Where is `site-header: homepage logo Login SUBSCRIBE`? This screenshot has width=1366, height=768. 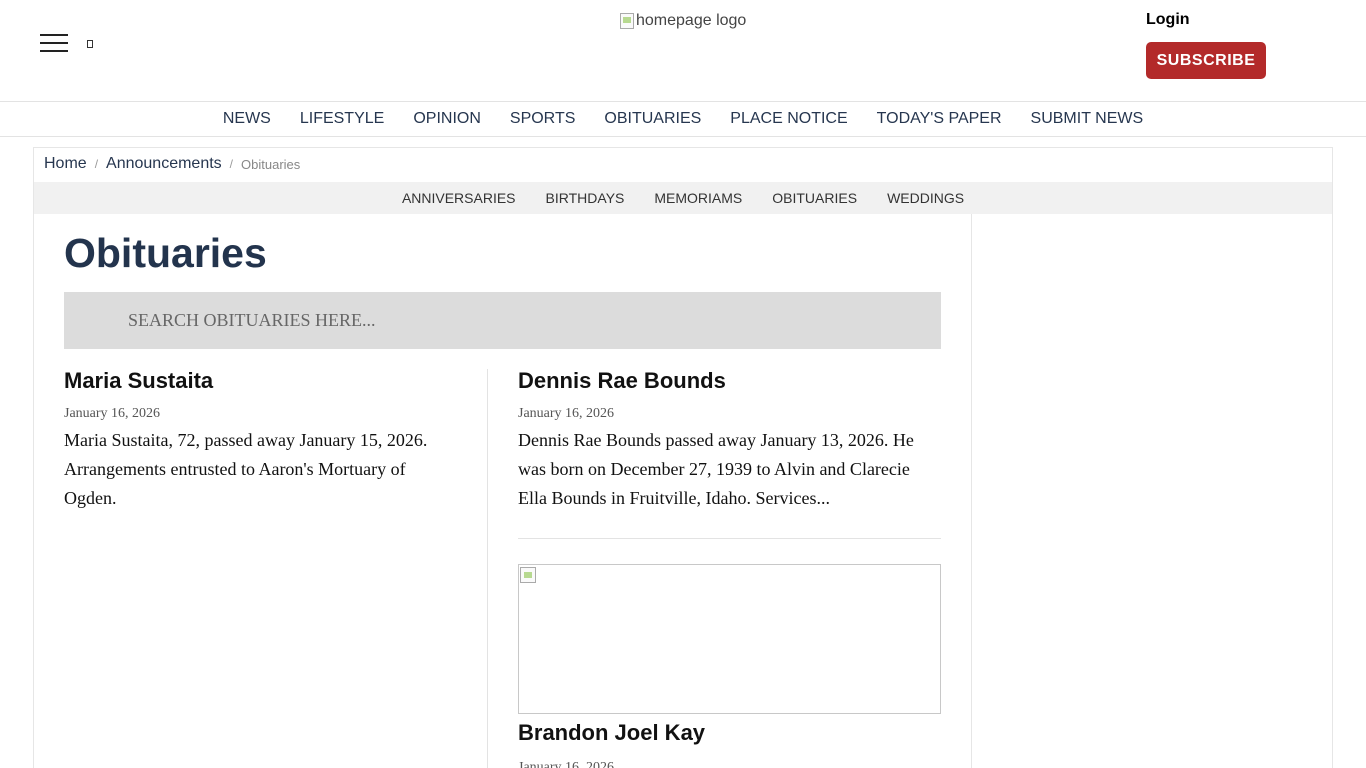 site-header: homepage logo Login SUBSCRIBE is located at coordinates (683, 50).